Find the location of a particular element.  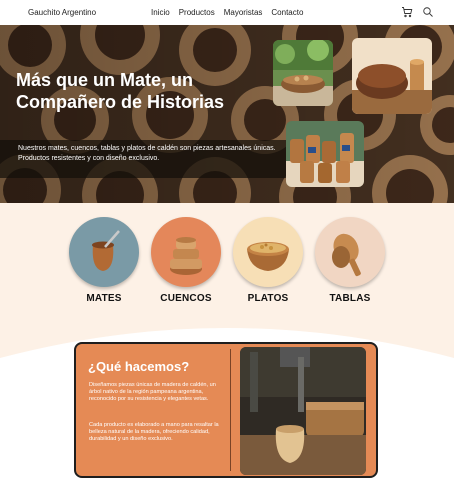

category-tablas-label: TABLAS is located at coordinates (350, 298).